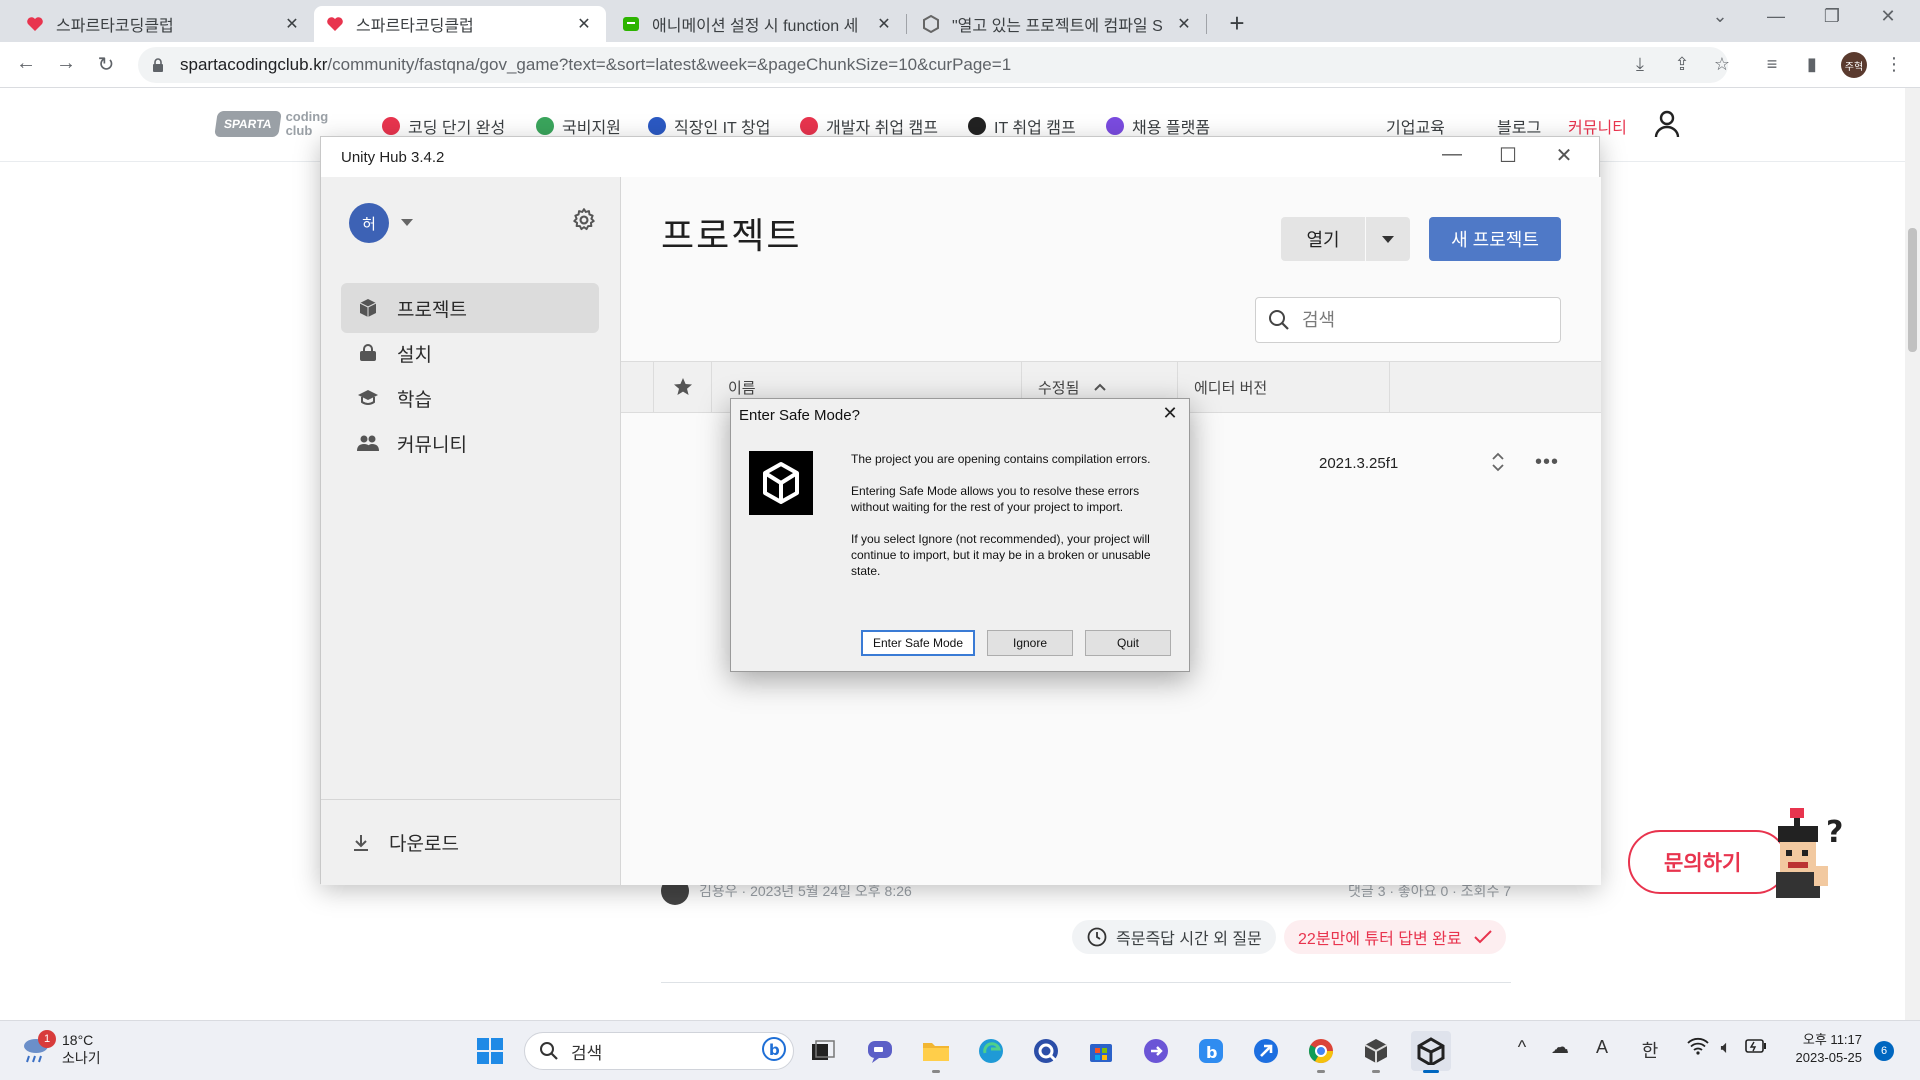 This screenshot has width=1920, height=1080. I want to click on nav-link-corporate: 기업교육, so click(1415, 126).